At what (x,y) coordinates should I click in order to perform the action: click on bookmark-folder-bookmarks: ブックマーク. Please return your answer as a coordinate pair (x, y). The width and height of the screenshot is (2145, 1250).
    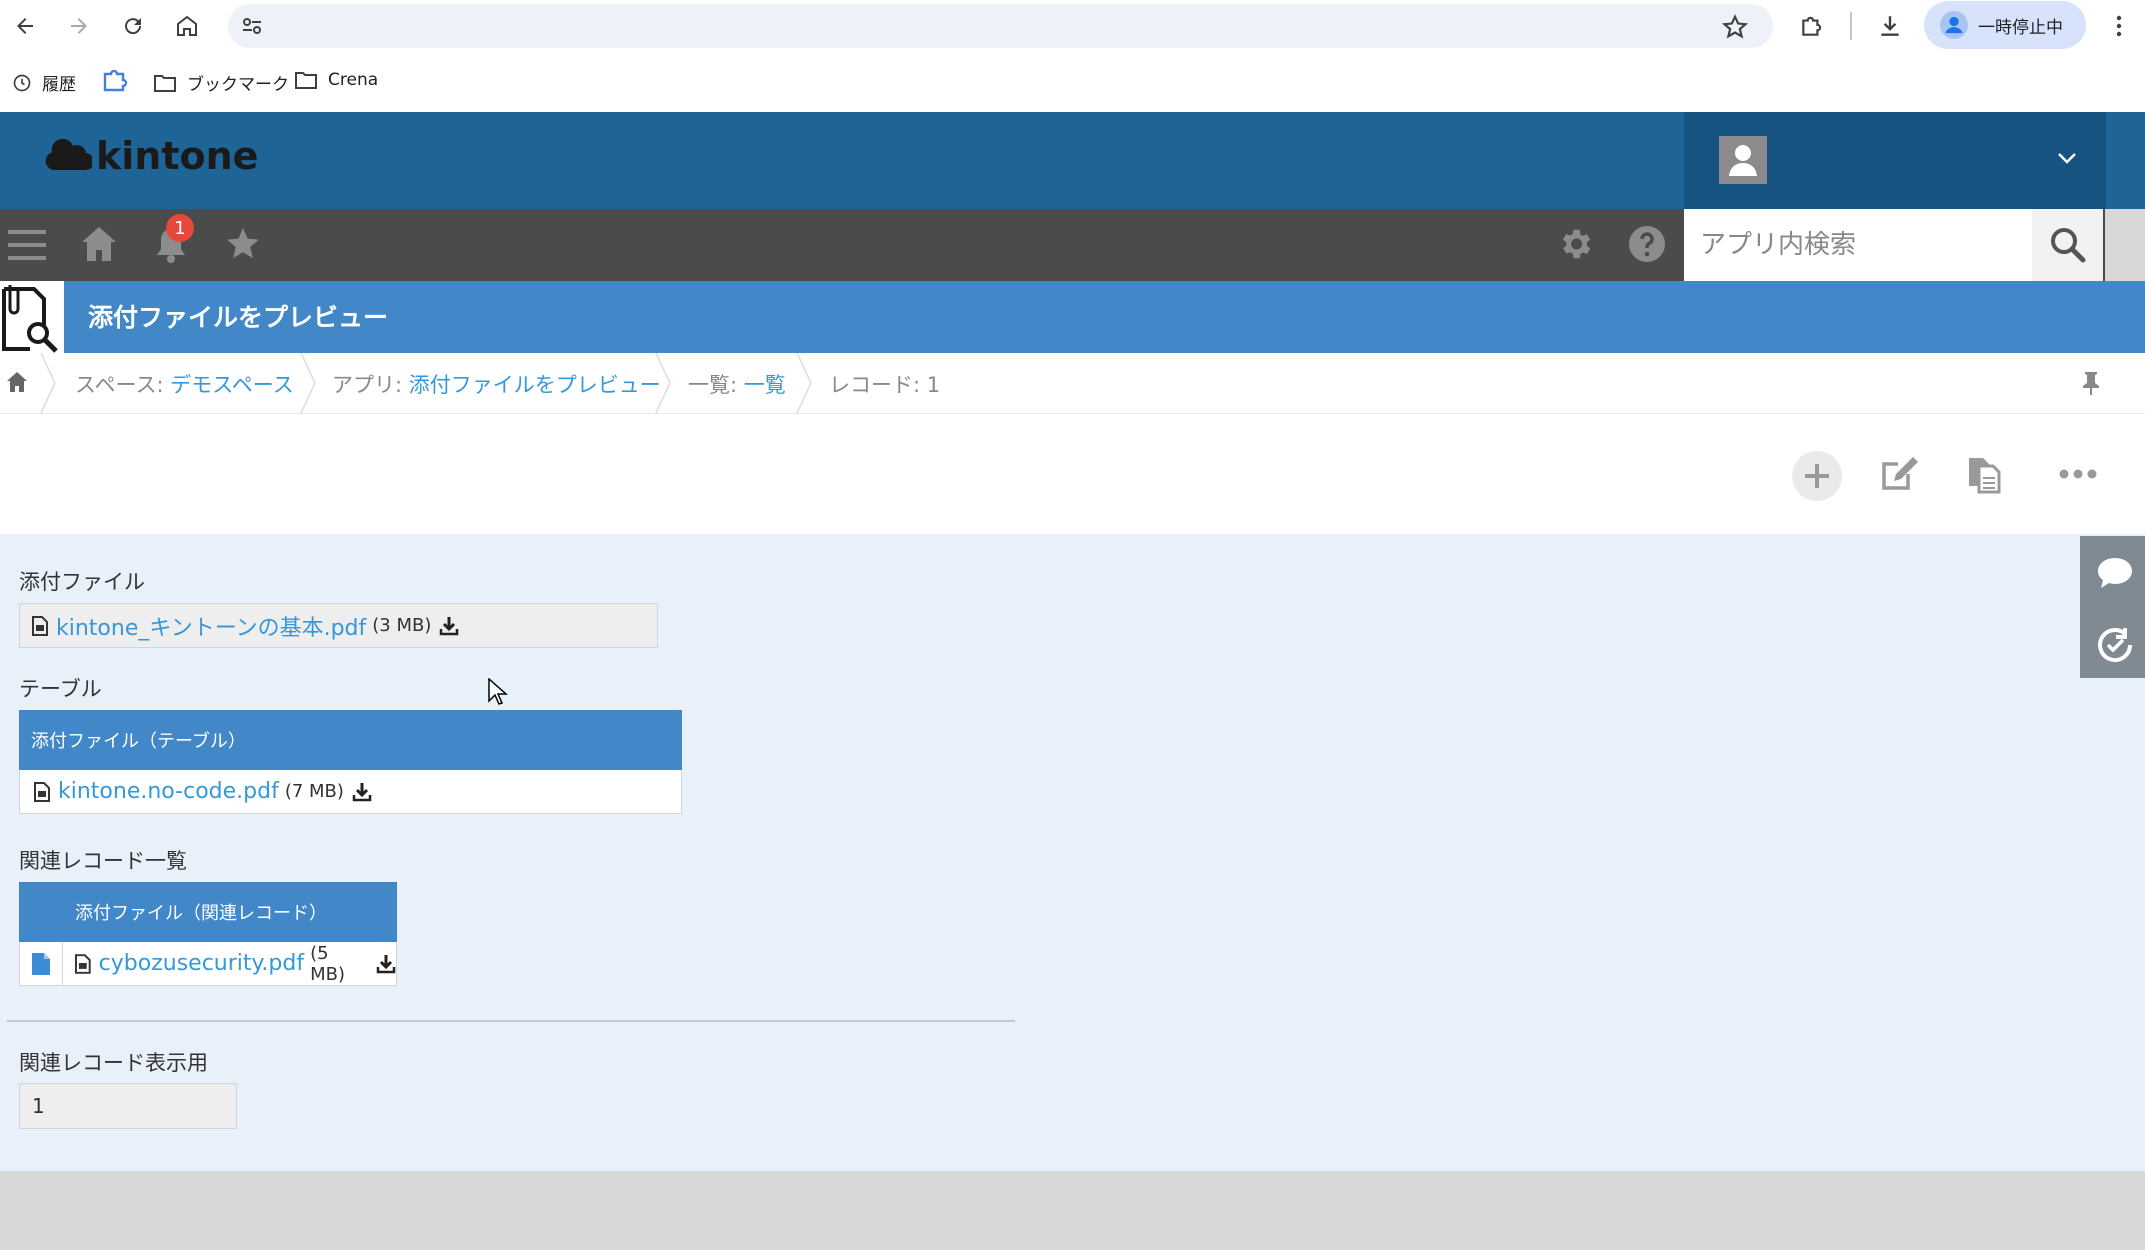
    Looking at the image, I should click on (221, 82).